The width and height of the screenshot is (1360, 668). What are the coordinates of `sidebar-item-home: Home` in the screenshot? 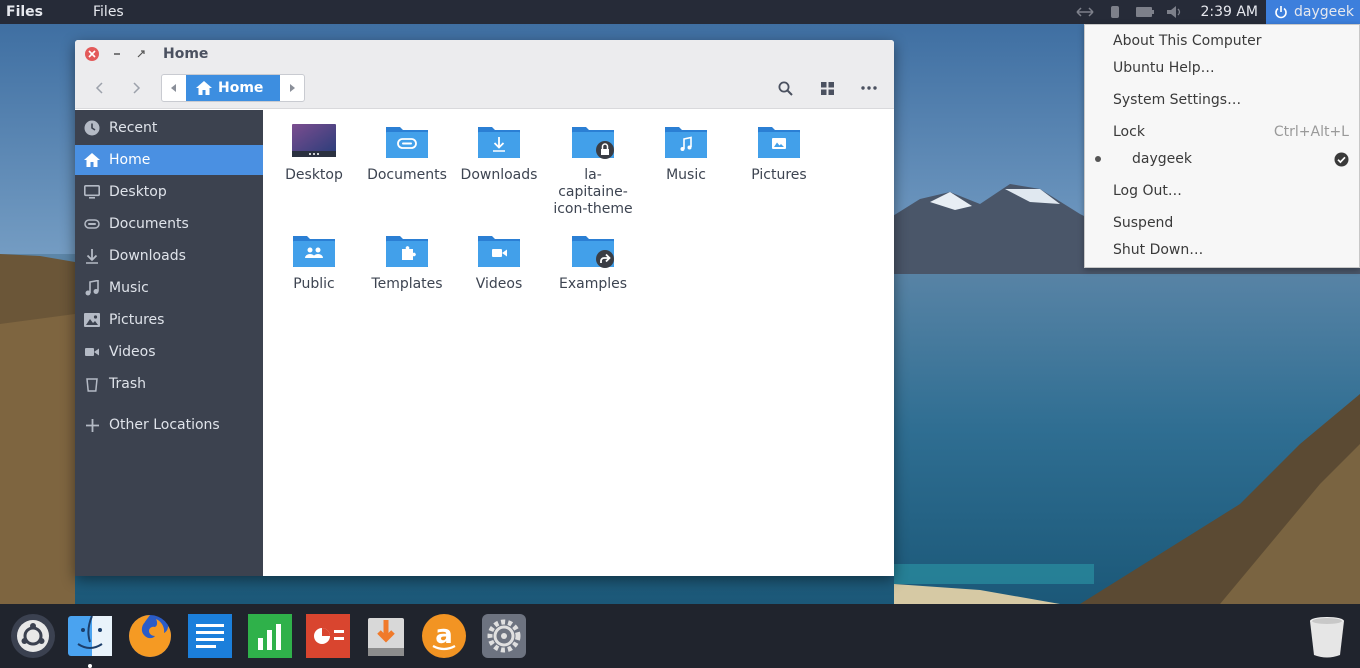 It's located at (169, 160).